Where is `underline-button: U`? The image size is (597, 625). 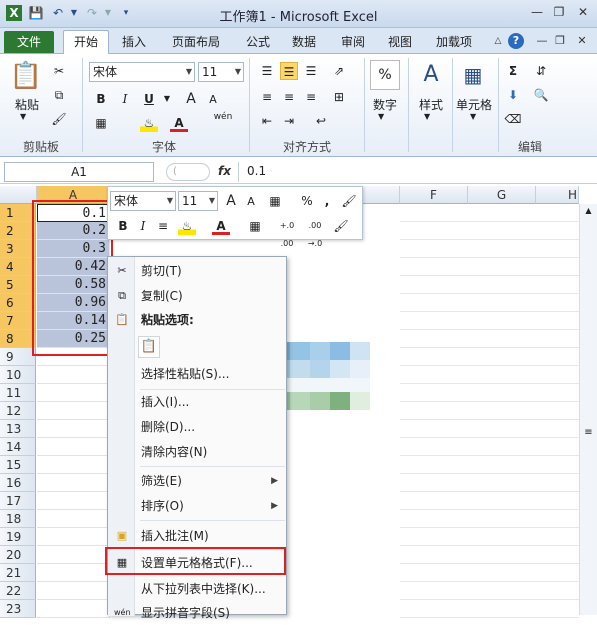
underline-button: U is located at coordinates (149, 99).